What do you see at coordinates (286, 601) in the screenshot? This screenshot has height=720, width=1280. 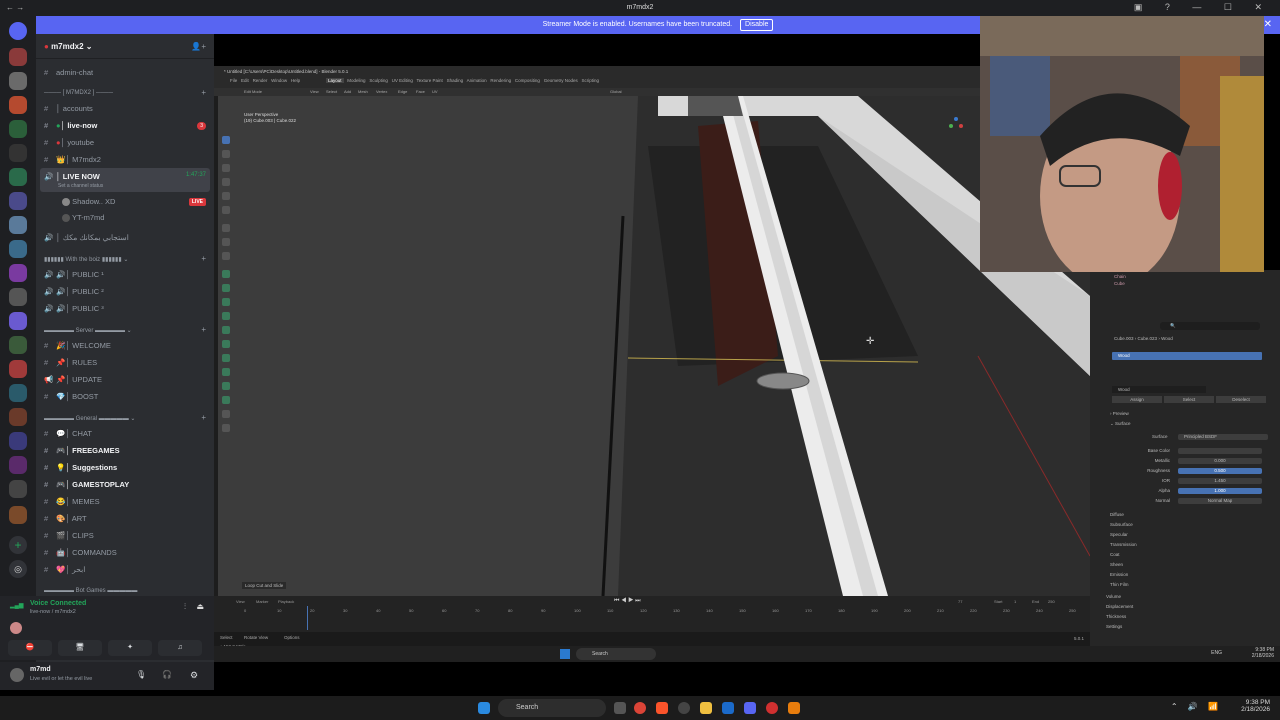 I see `timeline-playback-menu: Playback` at bounding box center [286, 601].